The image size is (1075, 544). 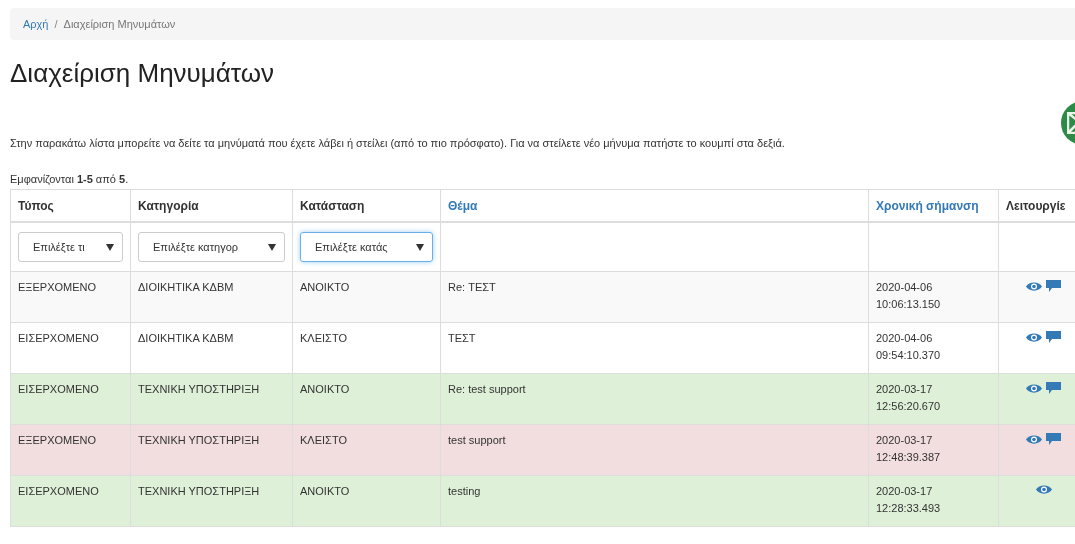 What do you see at coordinates (70, 179) in the screenshot?
I see `results-summary: Εμφανίζονται 1-5 από 5.` at bounding box center [70, 179].